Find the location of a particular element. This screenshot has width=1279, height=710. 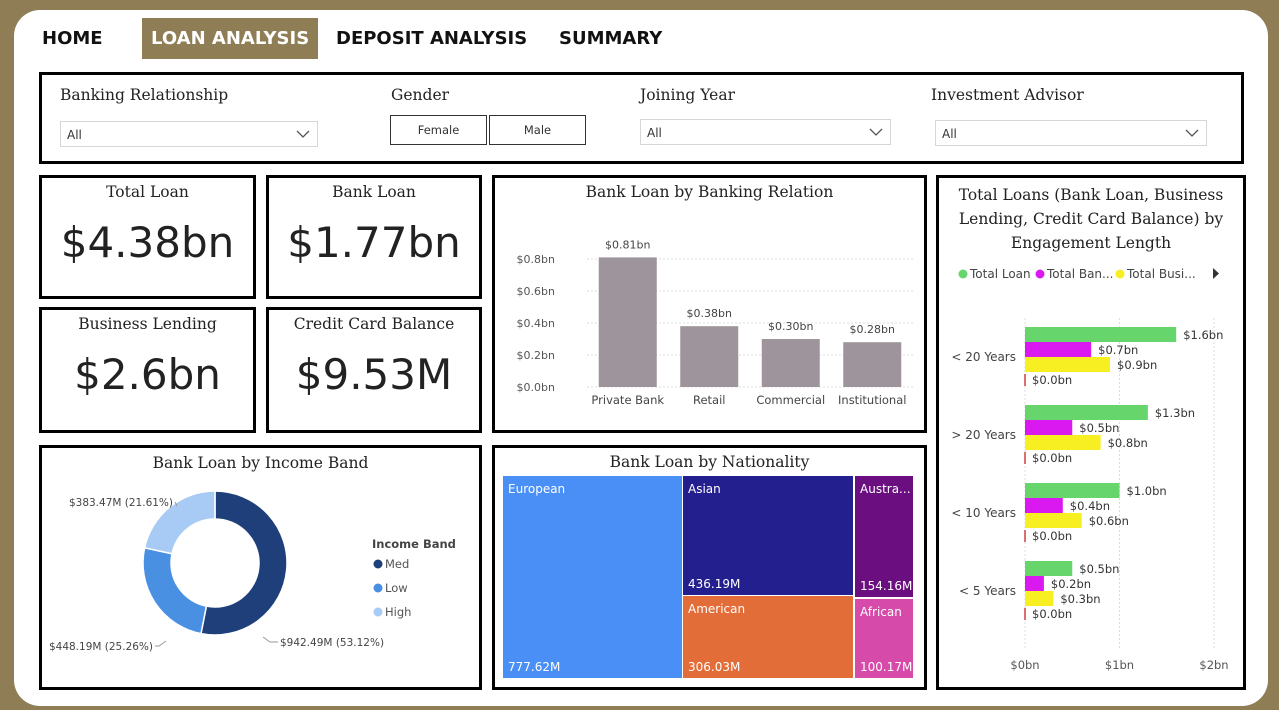

nav-home: HOME is located at coordinates (72, 38).